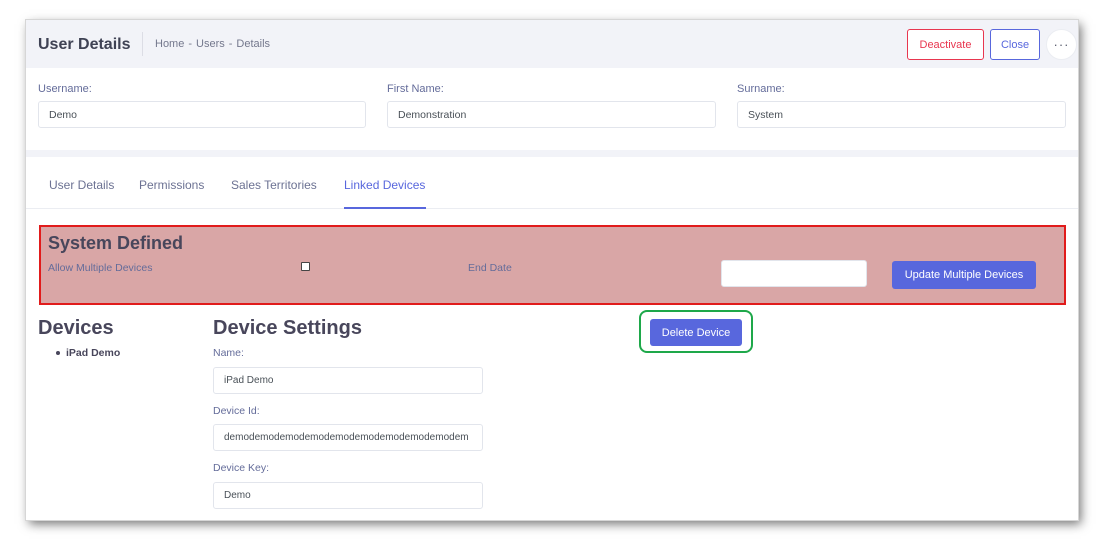 The width and height of the screenshot is (1108, 545). What do you see at coordinates (490, 268) in the screenshot?
I see `end-date-label: End Date` at bounding box center [490, 268].